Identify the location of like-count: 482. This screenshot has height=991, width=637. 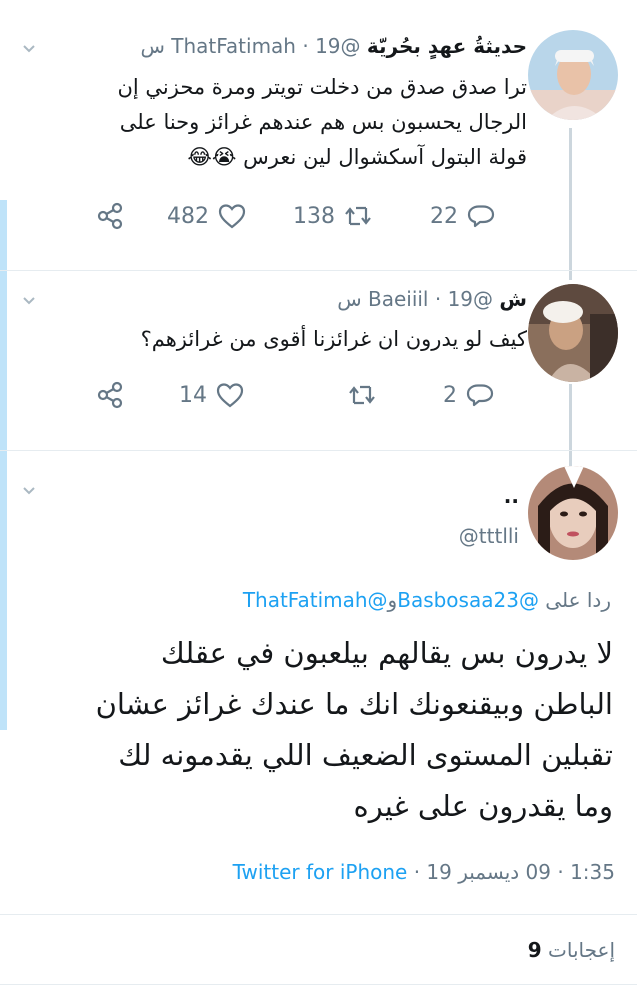
(188, 216).